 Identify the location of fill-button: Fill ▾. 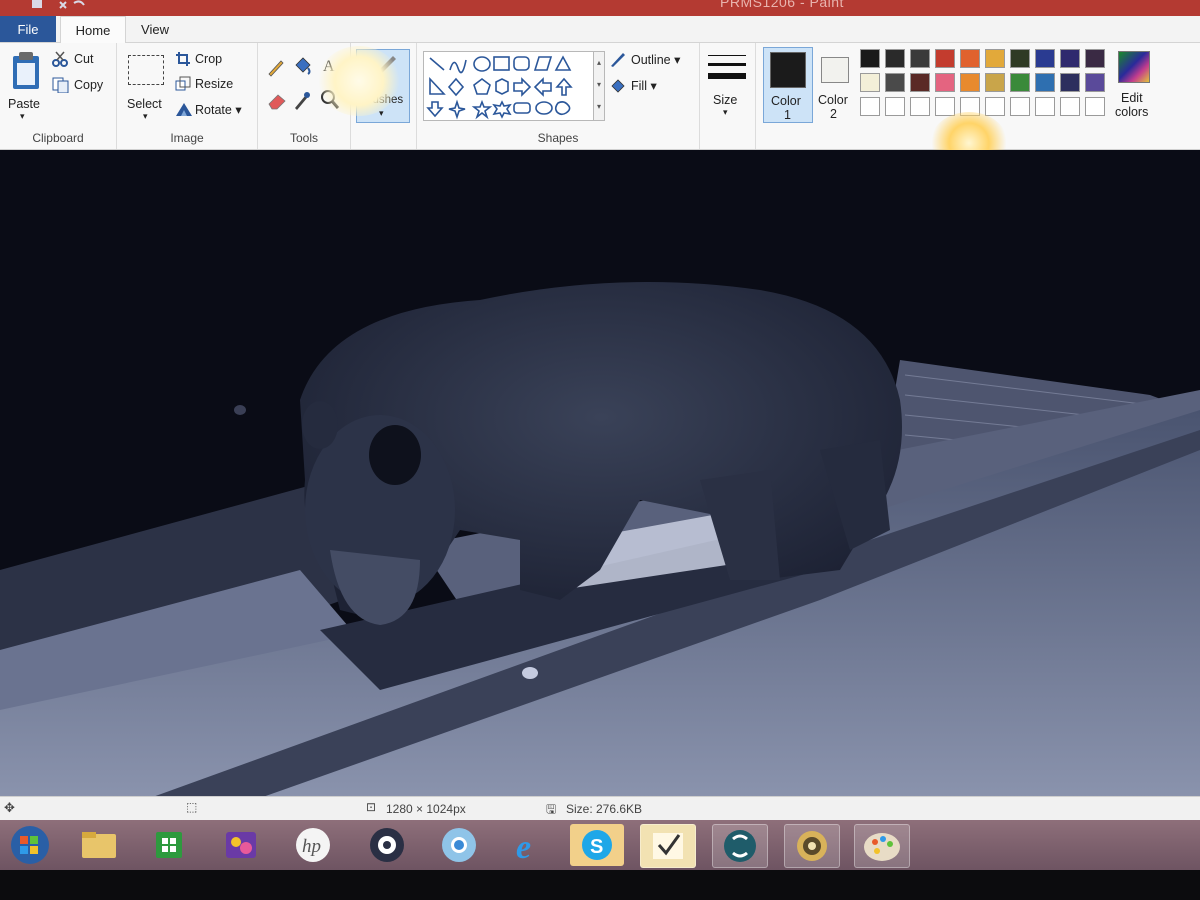
(652, 86).